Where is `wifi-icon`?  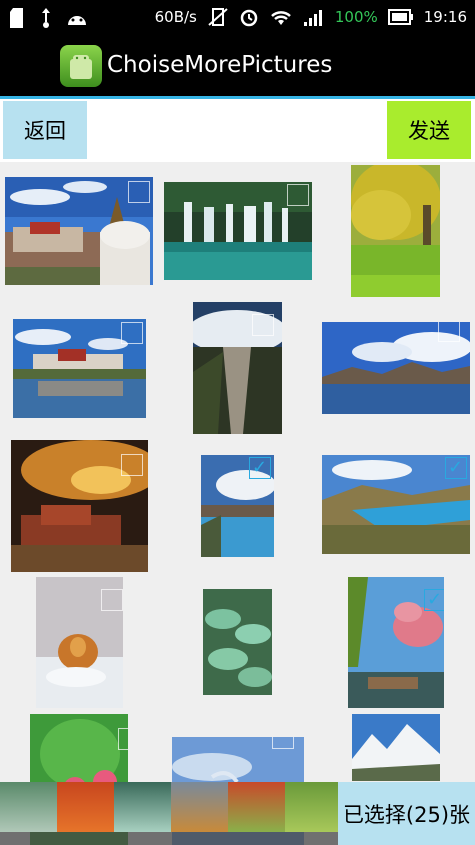 wifi-icon is located at coordinates (281, 18).